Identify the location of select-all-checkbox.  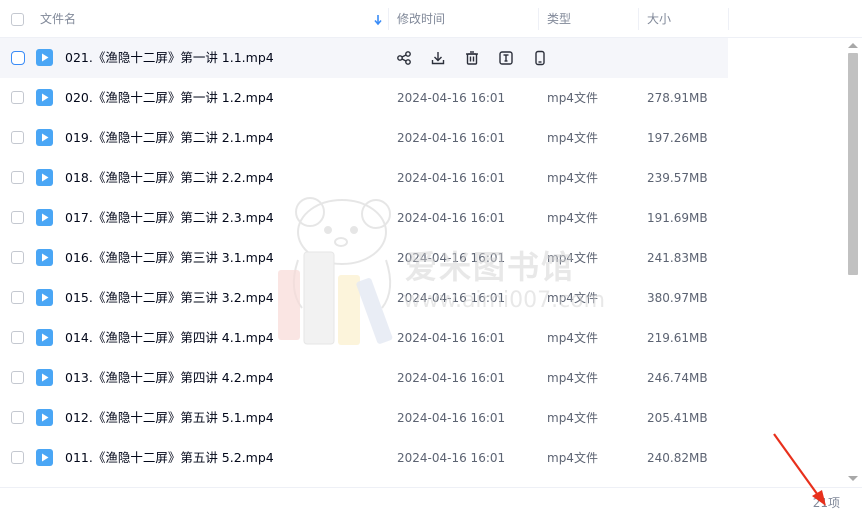
(17, 19).